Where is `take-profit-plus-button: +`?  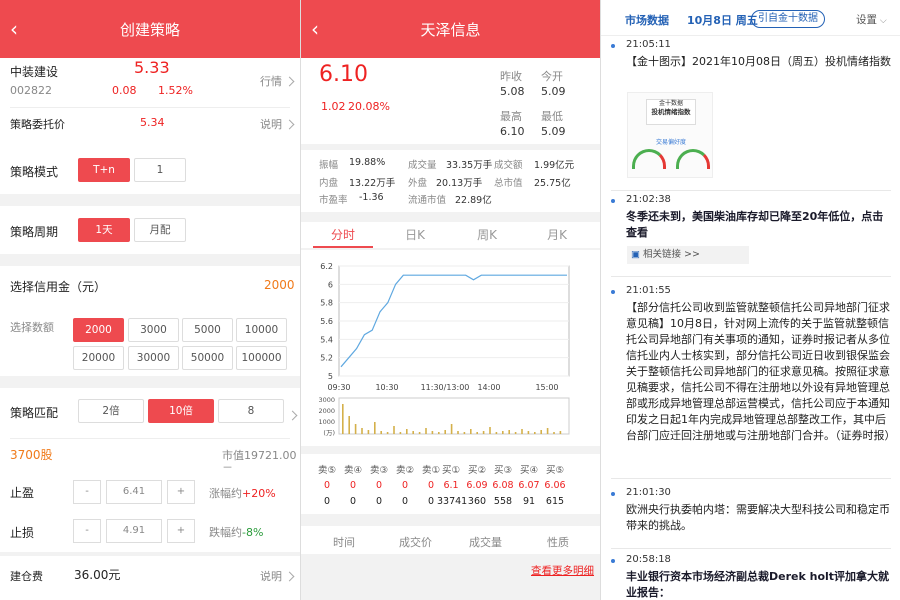 take-profit-plus-button: + is located at coordinates (181, 492).